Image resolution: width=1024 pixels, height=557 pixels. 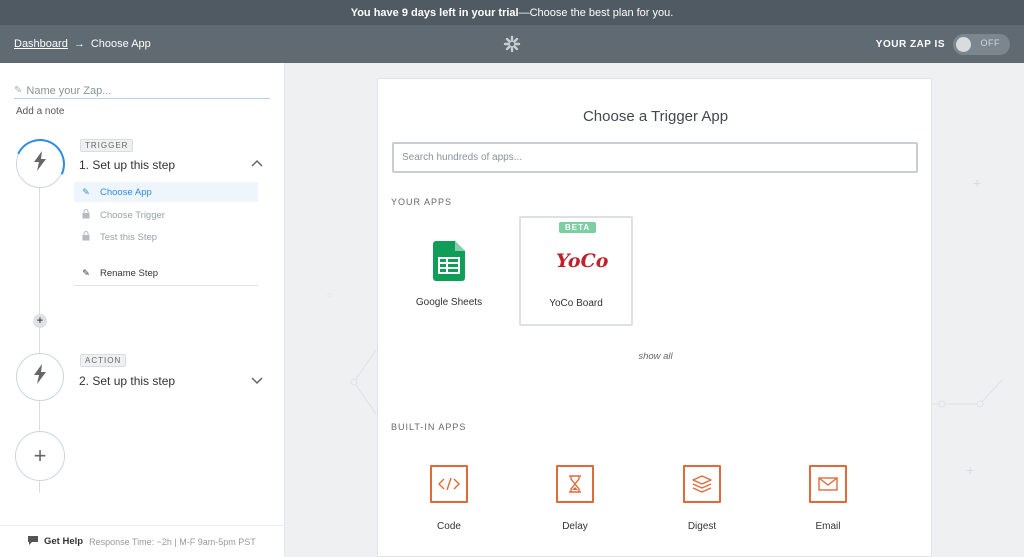 What do you see at coordinates (910, 44) in the screenshot?
I see `zap-status-label: YOUR ZAP IS` at bounding box center [910, 44].